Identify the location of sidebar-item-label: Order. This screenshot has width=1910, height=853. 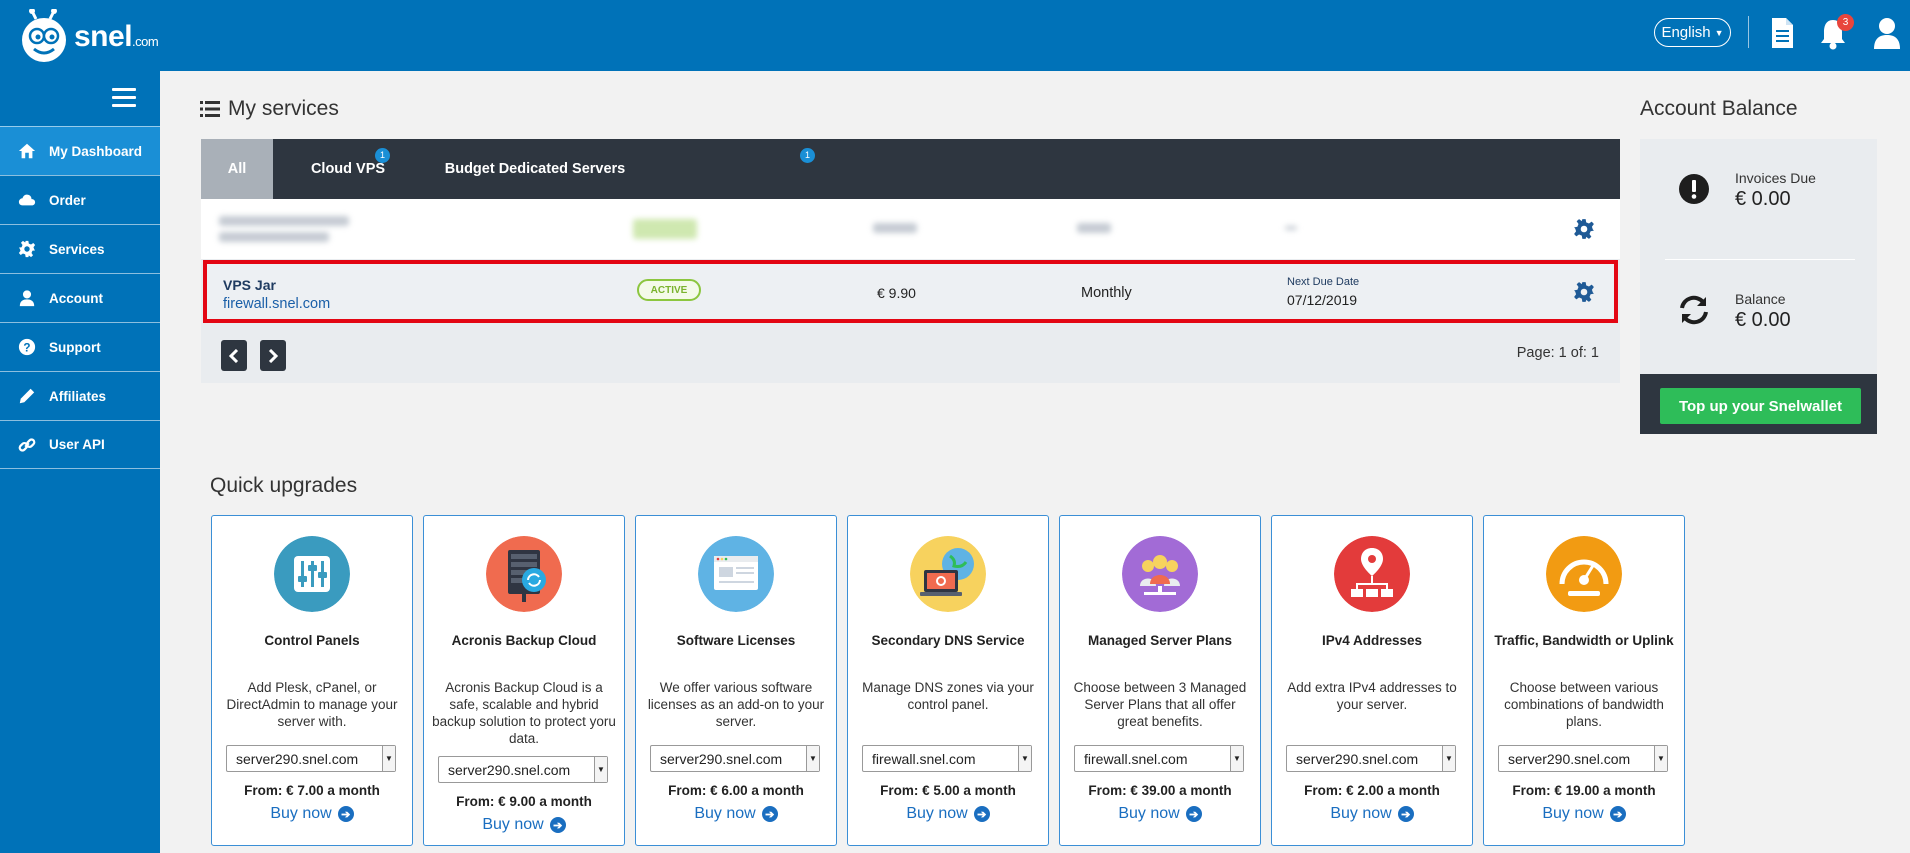
(67, 200).